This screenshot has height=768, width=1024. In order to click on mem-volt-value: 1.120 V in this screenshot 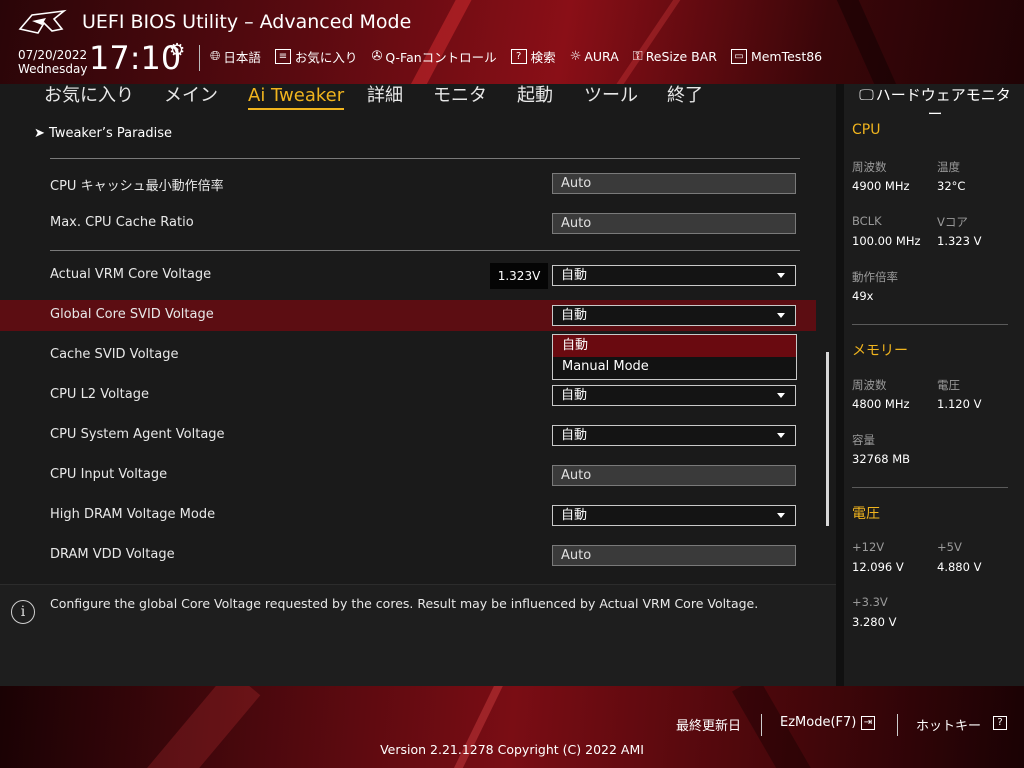, I will do `click(959, 404)`.